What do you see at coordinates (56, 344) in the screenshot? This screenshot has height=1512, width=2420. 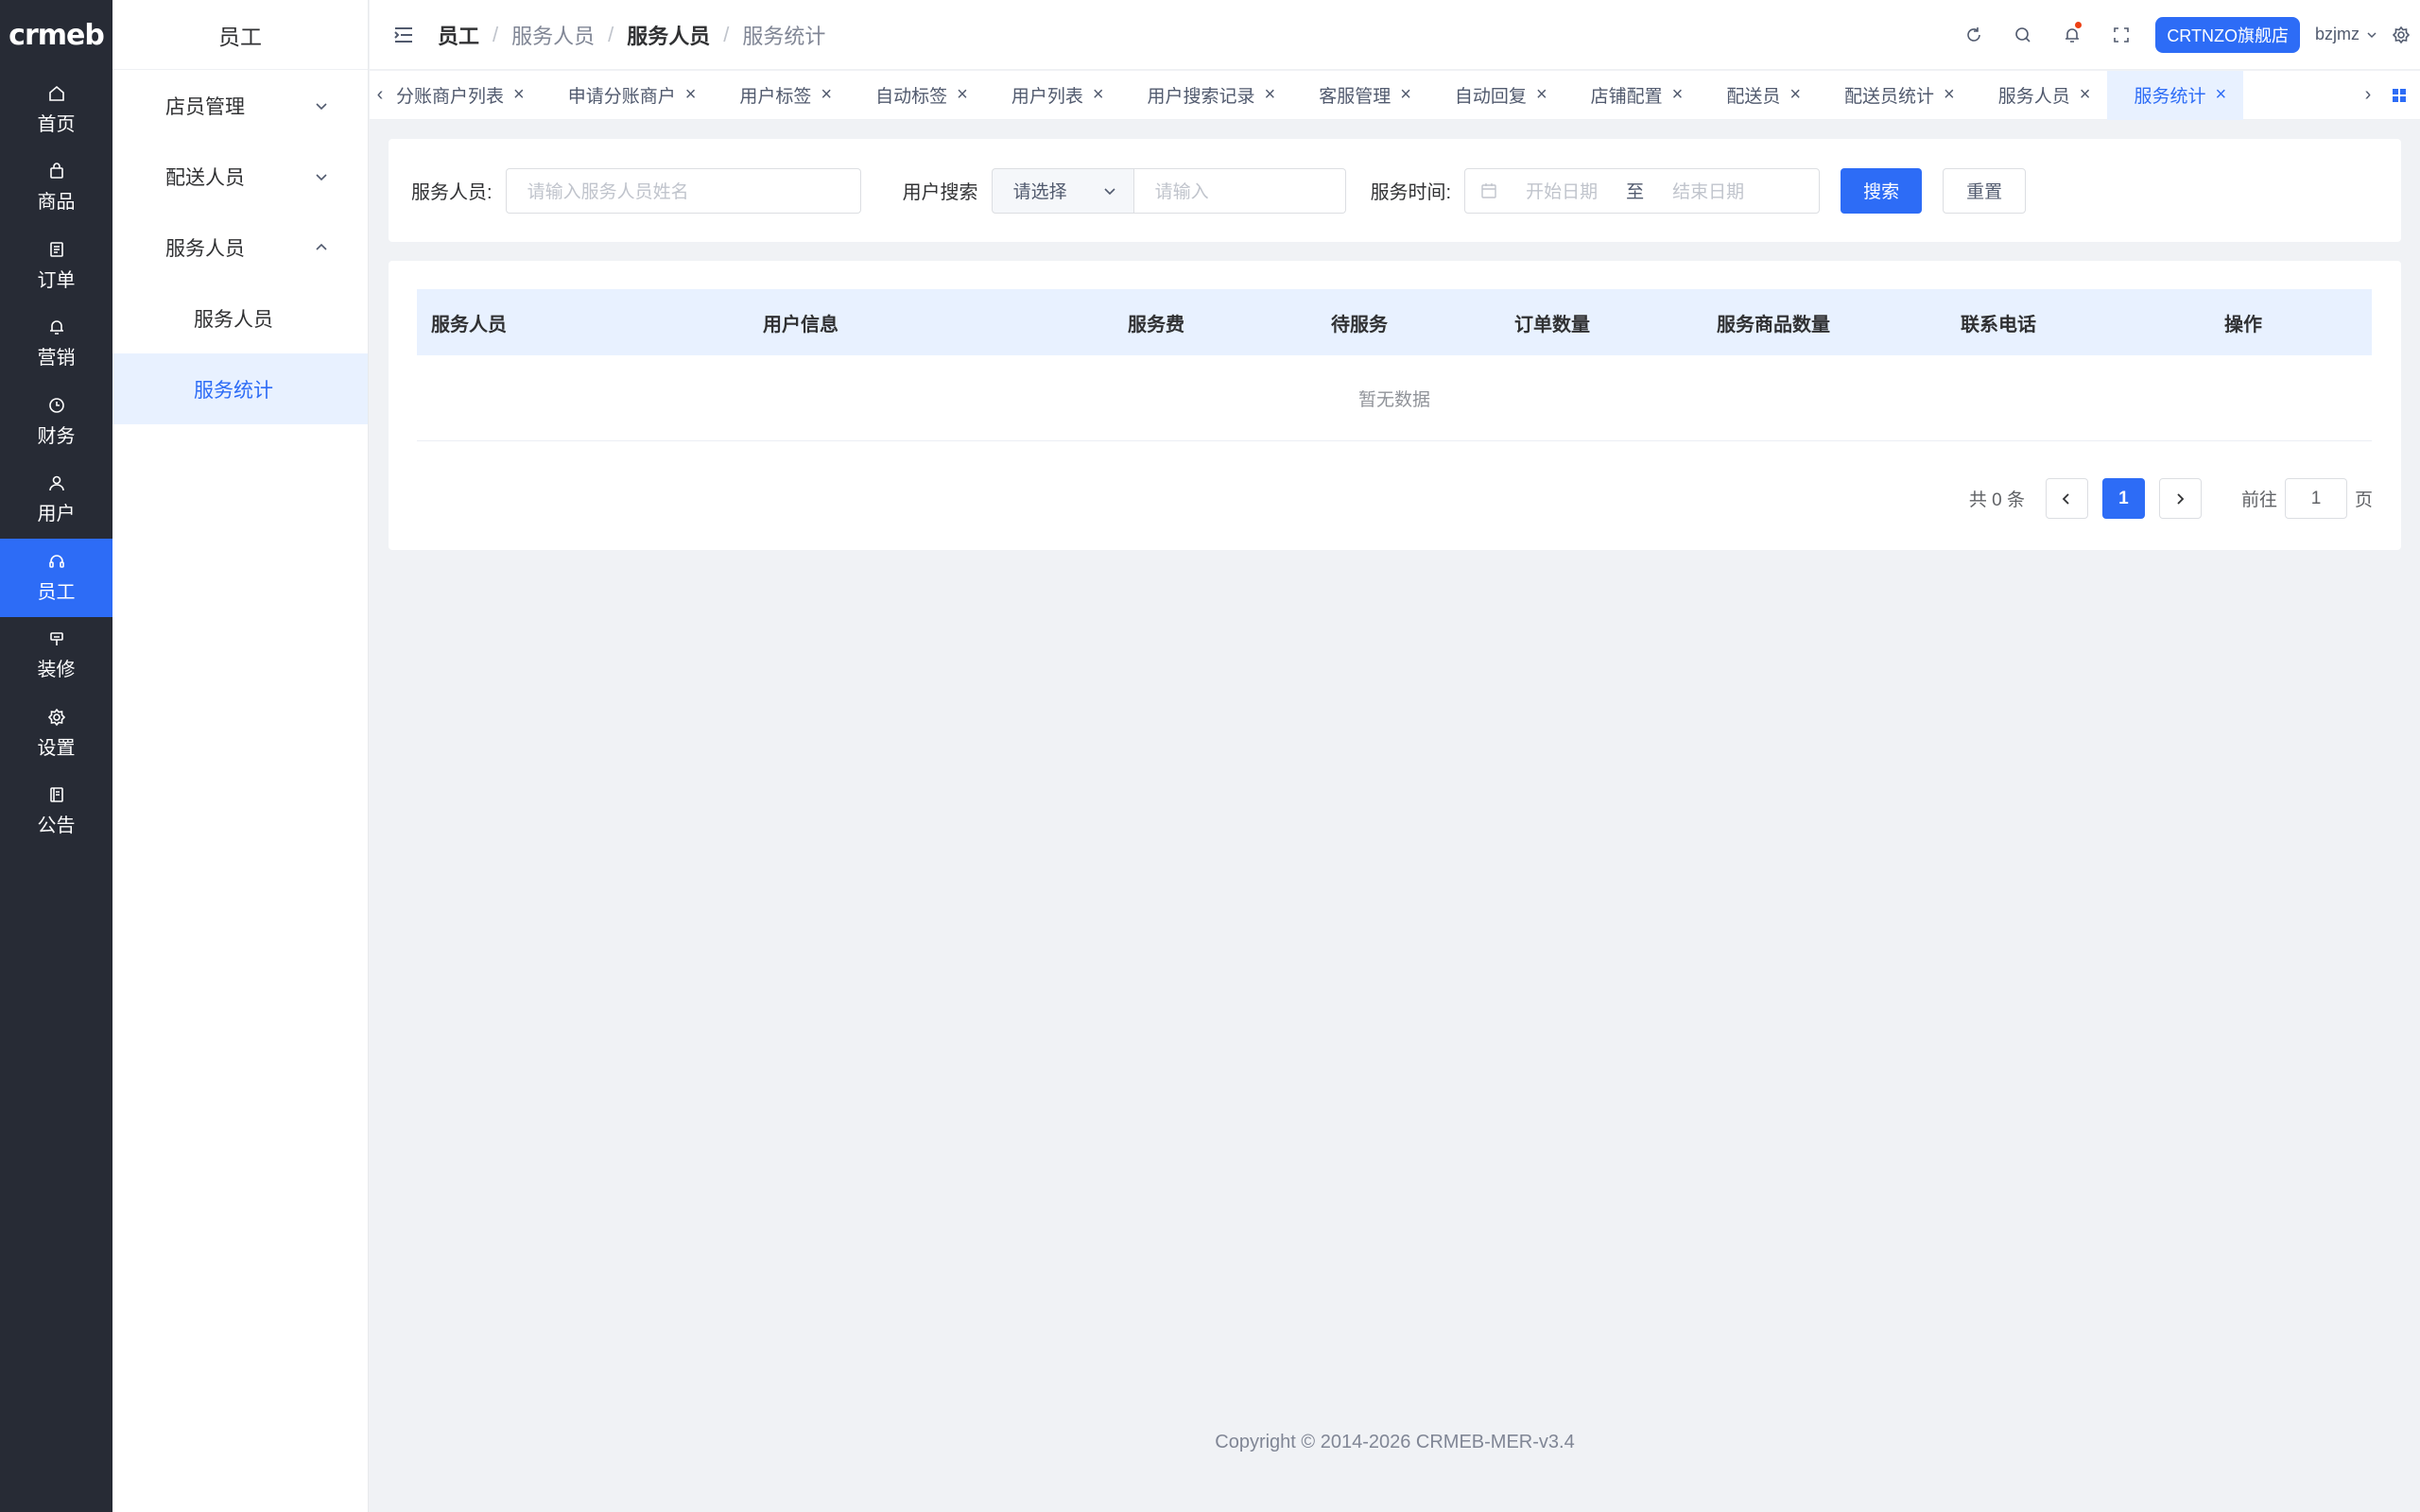 I see `nav-item-marketing: 营销` at bounding box center [56, 344].